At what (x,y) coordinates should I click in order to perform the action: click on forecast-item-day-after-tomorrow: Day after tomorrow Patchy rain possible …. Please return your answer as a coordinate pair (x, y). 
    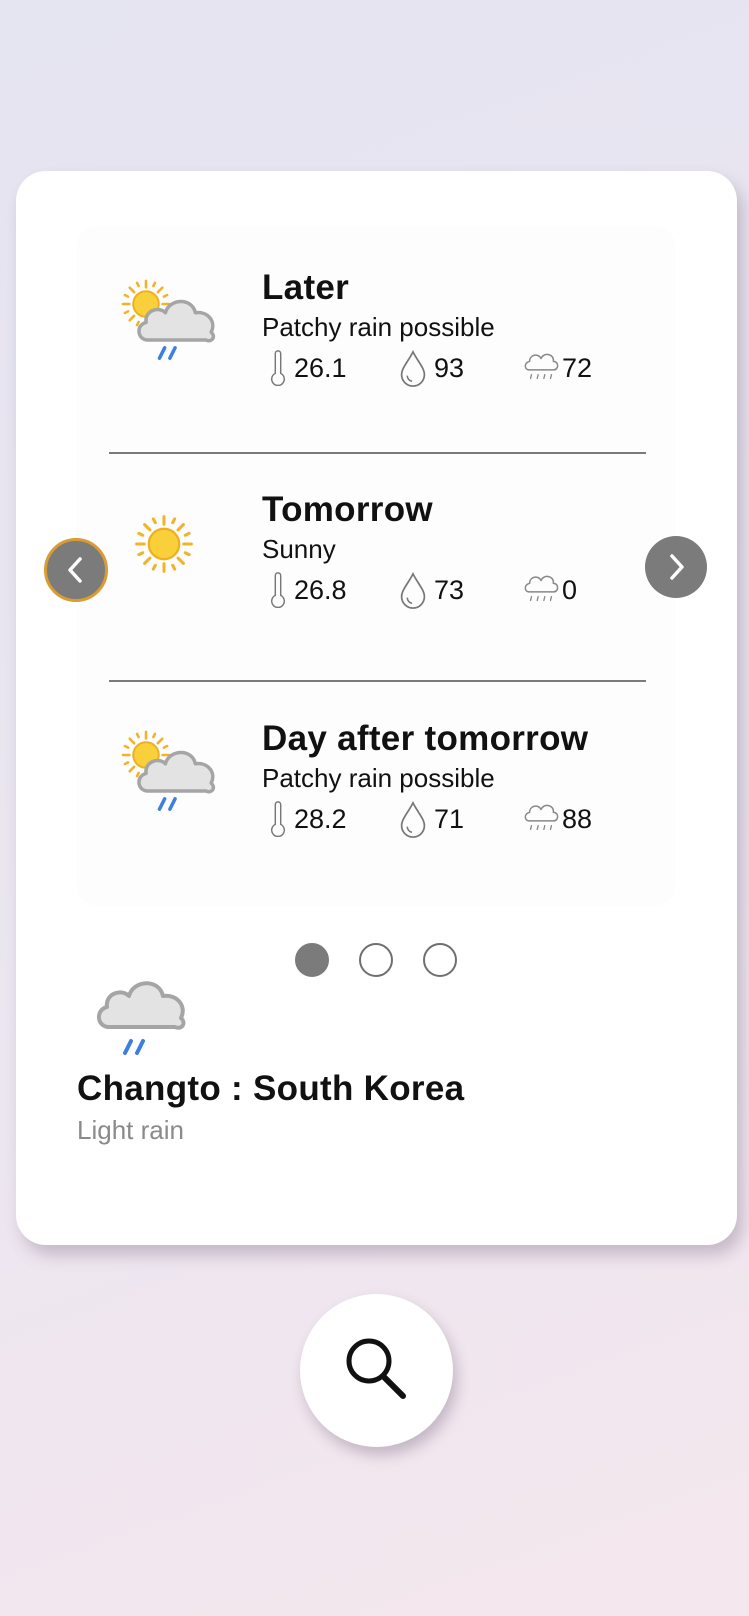
    Looking at the image, I should click on (376, 787).